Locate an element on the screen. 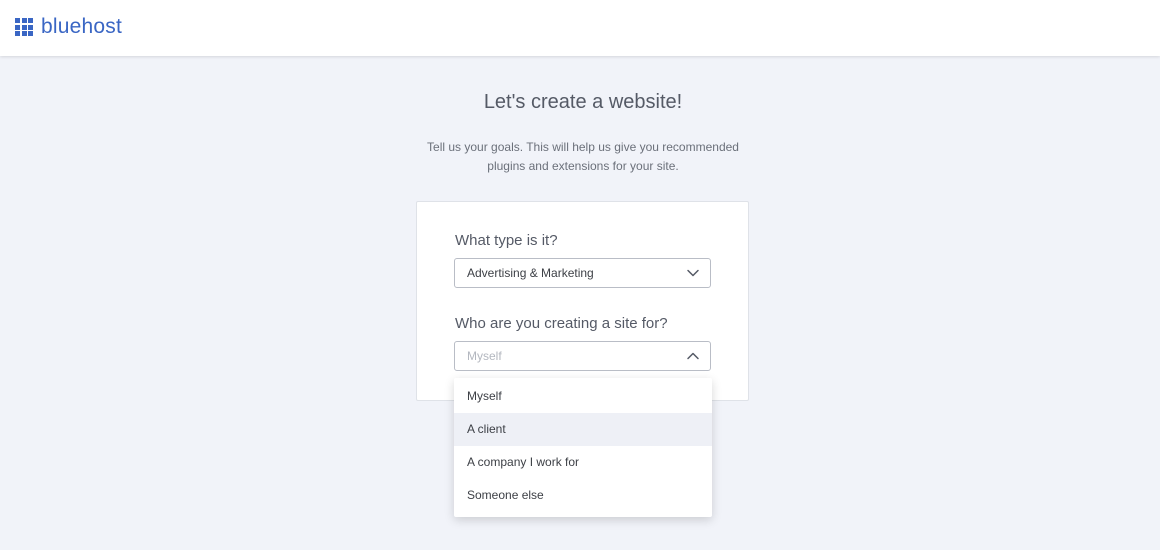 This screenshot has width=1160, height=550. site-type-label: What type is it? is located at coordinates (506, 240).